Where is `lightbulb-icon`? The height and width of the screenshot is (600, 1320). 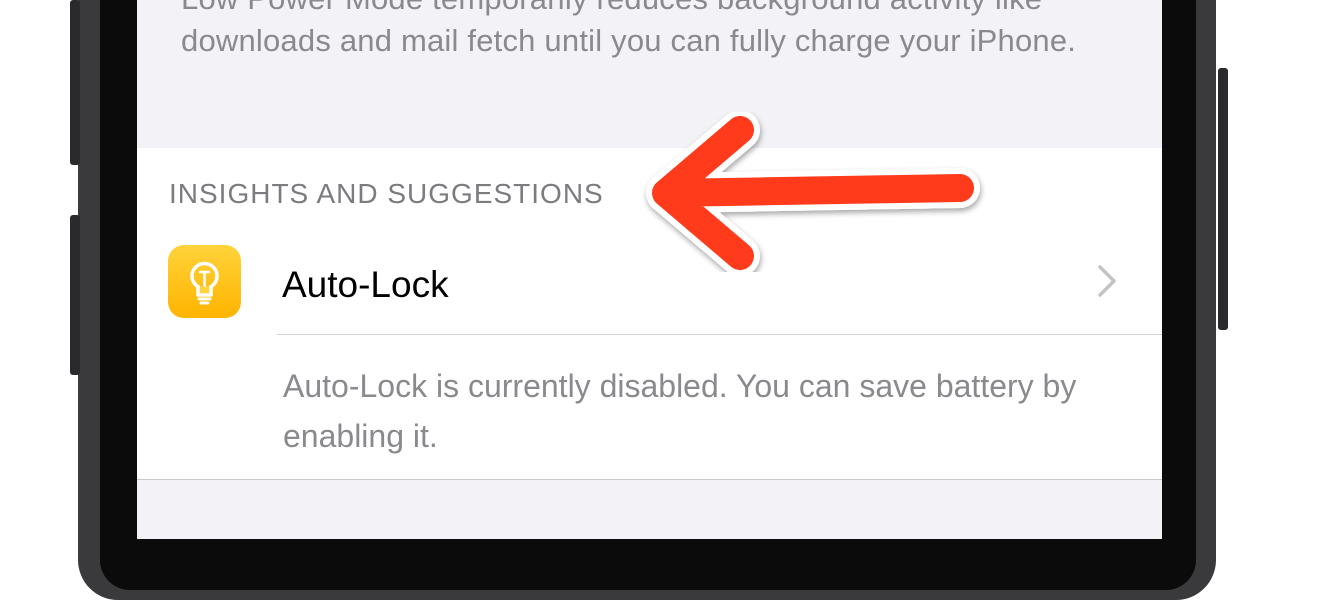
lightbulb-icon is located at coordinates (204, 281).